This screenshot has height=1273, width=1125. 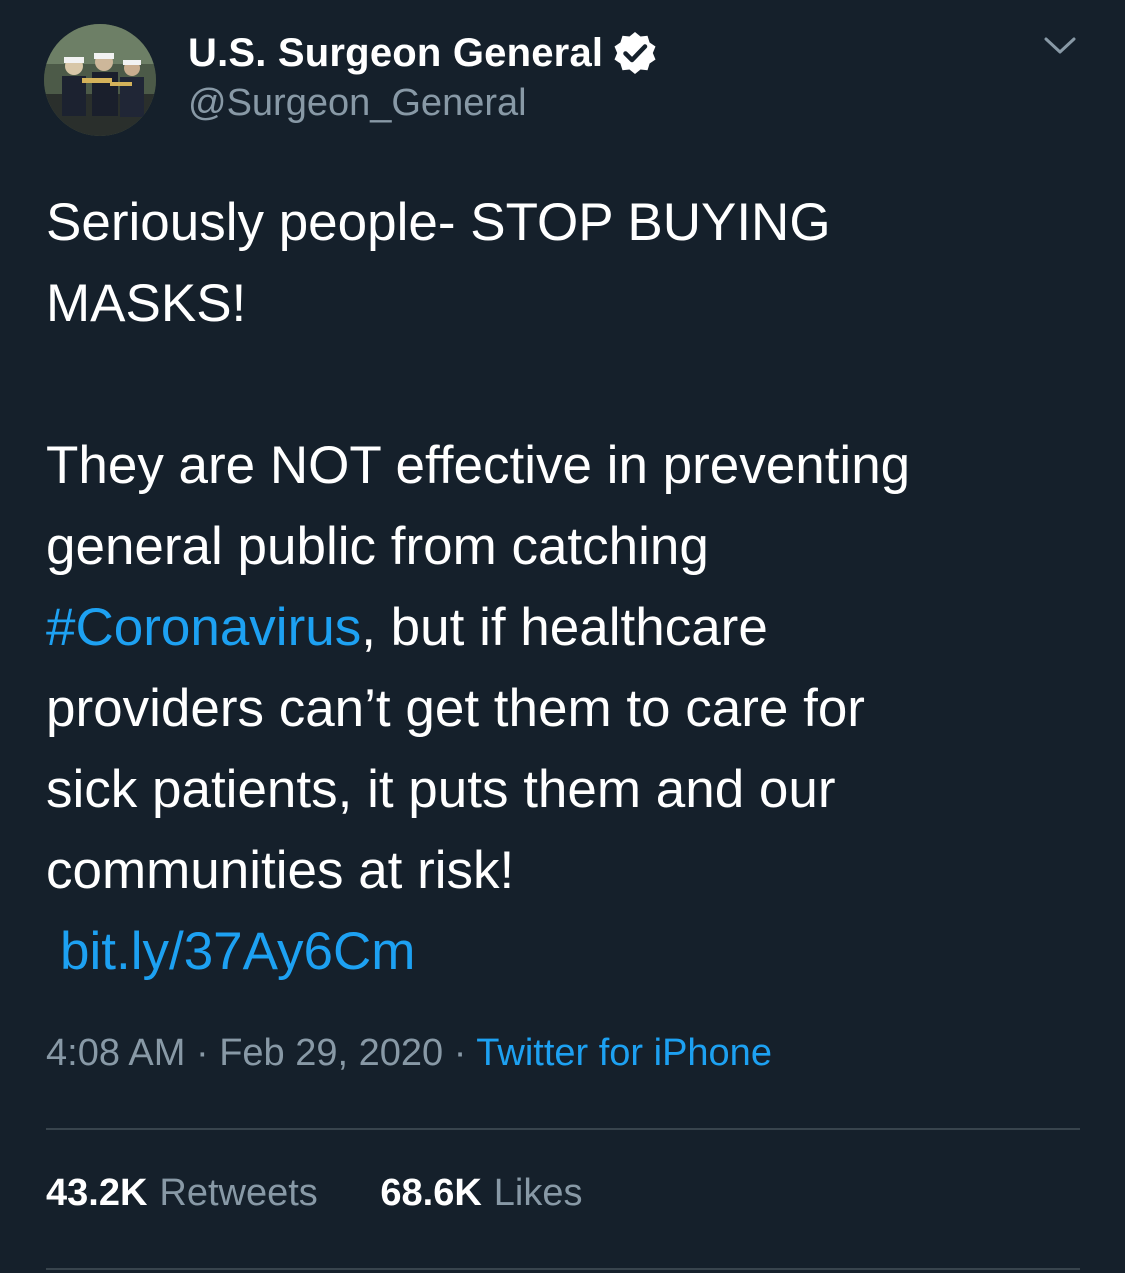 What do you see at coordinates (203, 627) in the screenshot?
I see `hashtag-link: #Coronavirus` at bounding box center [203, 627].